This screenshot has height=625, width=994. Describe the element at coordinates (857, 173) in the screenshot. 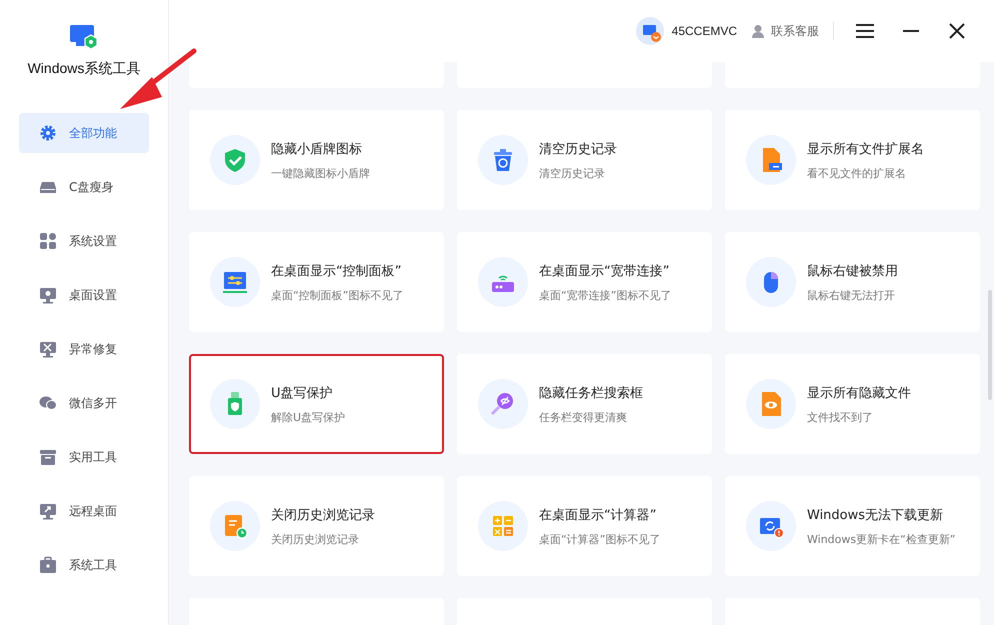

I see `card-subtitle: 看不见文件的扩展名` at that location.